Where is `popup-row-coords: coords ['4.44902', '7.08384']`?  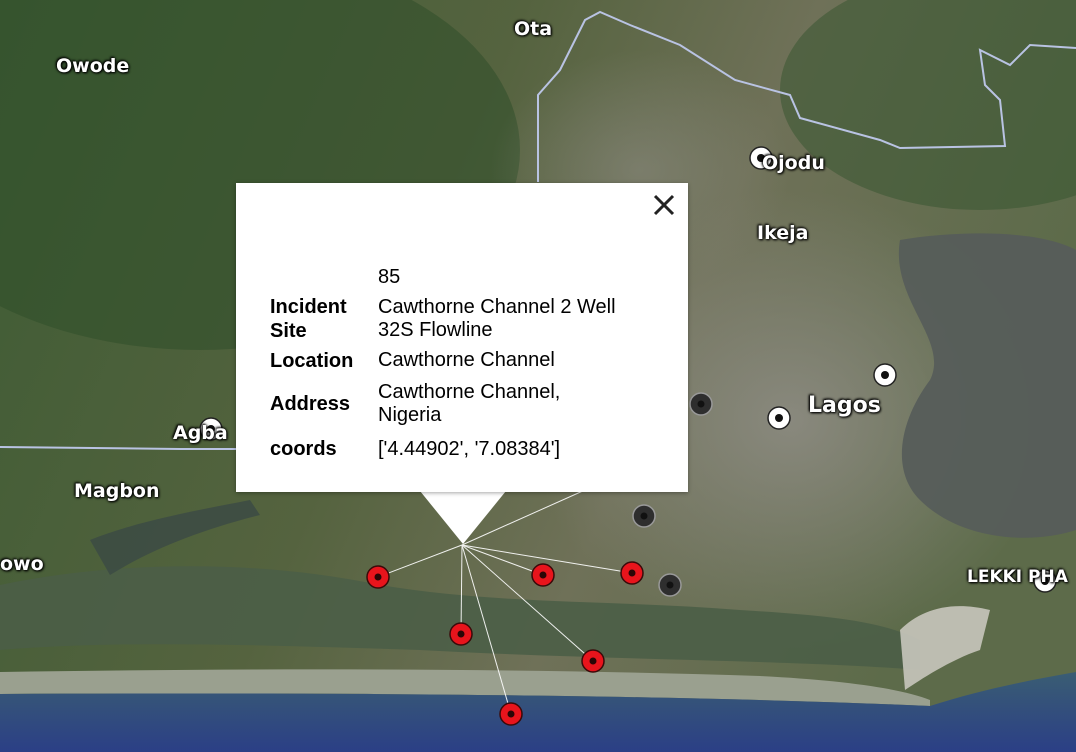 popup-row-coords: coords ['4.44902', '7.08384'] is located at coordinates (444, 449).